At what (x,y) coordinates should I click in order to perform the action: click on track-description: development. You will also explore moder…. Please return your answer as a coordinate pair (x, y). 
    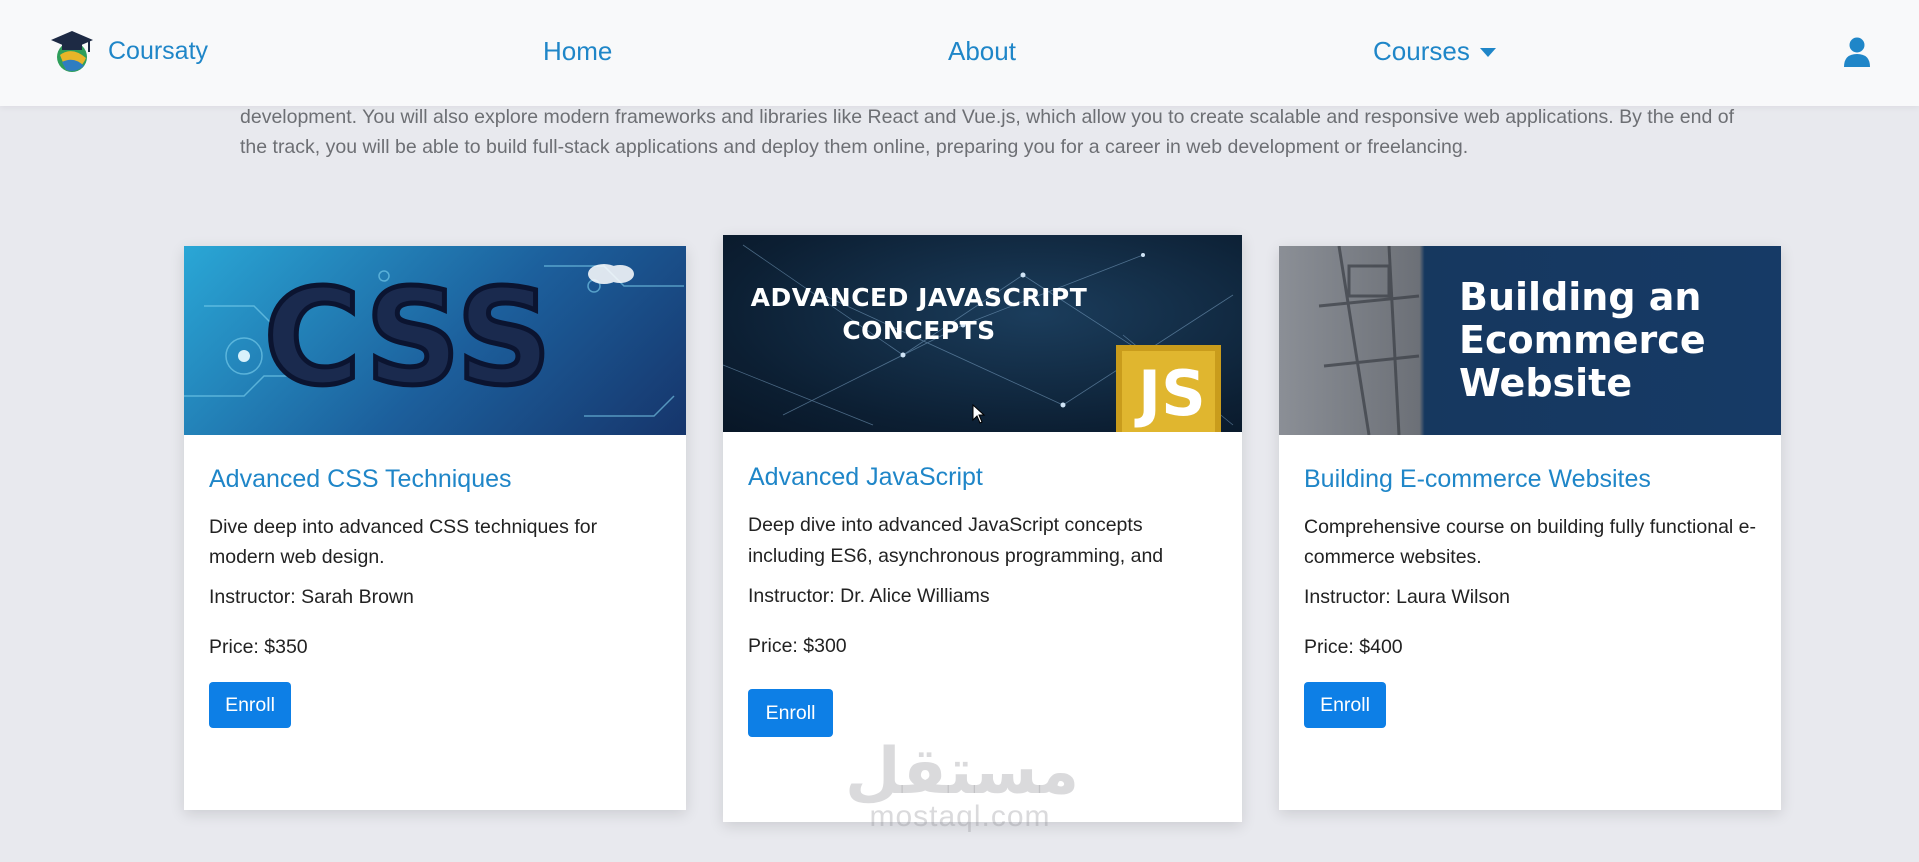
    Looking at the image, I should click on (987, 132).